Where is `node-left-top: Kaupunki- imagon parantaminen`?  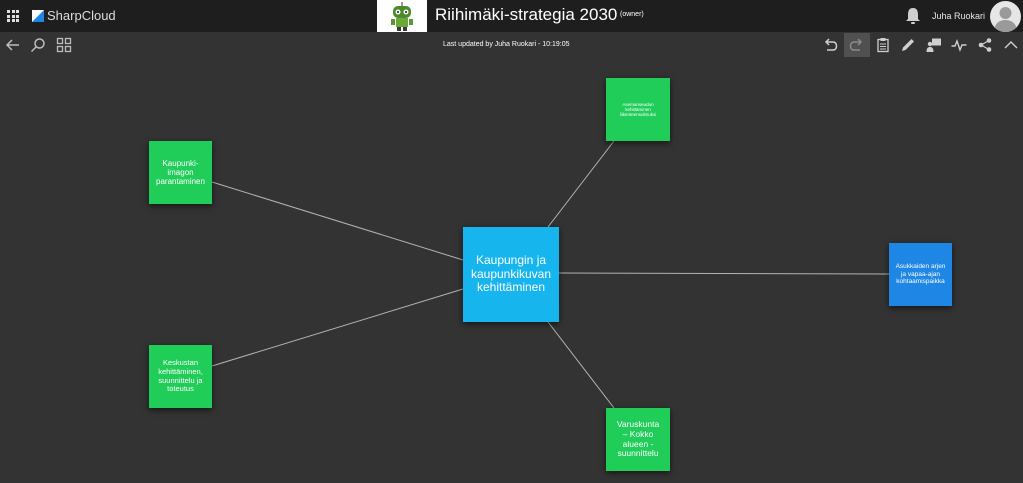 node-left-top: Kaupunki- imagon parantaminen is located at coordinates (180, 172).